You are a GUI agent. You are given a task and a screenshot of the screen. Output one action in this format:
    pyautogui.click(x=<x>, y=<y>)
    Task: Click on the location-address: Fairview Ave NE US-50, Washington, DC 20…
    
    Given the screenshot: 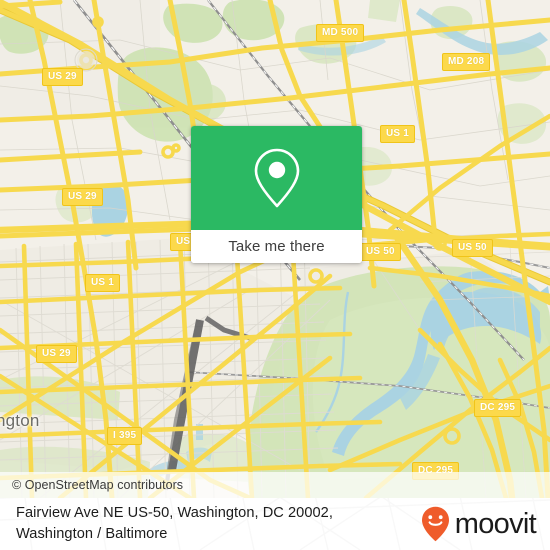 What is the action you would take?
    pyautogui.click(x=174, y=524)
    